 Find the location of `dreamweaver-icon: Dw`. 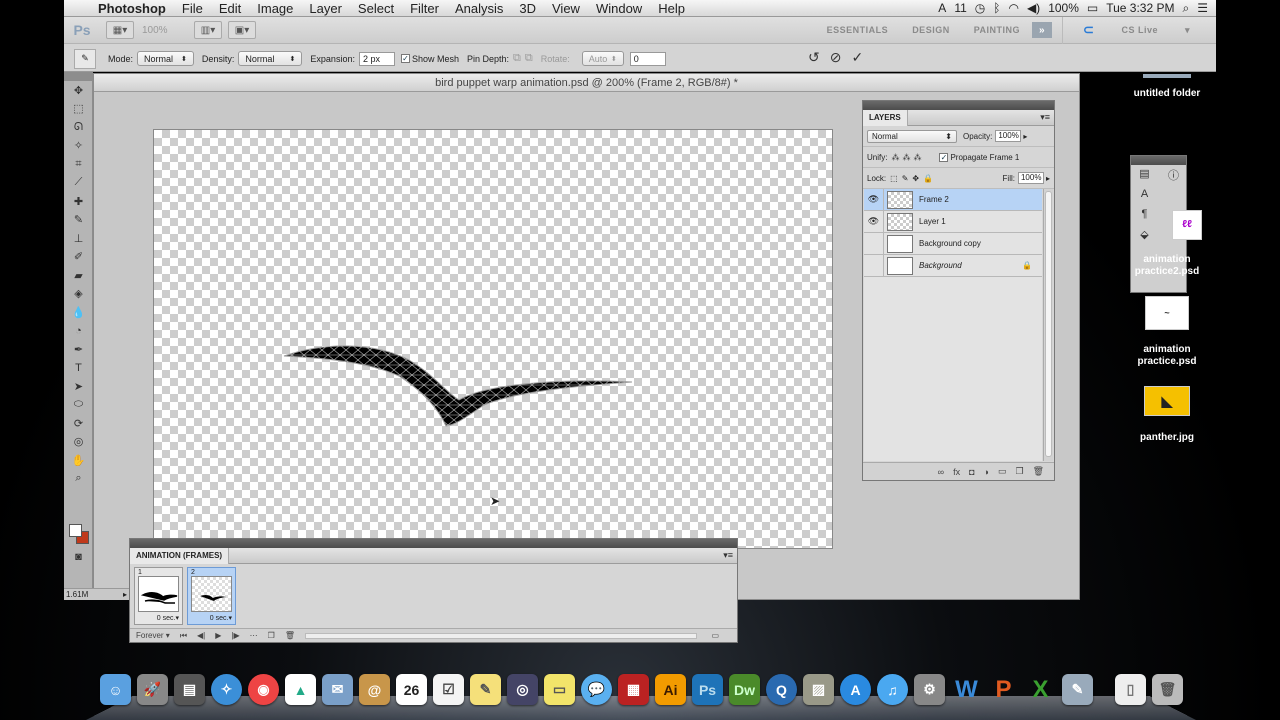

dreamweaver-icon: Dw is located at coordinates (744, 689).